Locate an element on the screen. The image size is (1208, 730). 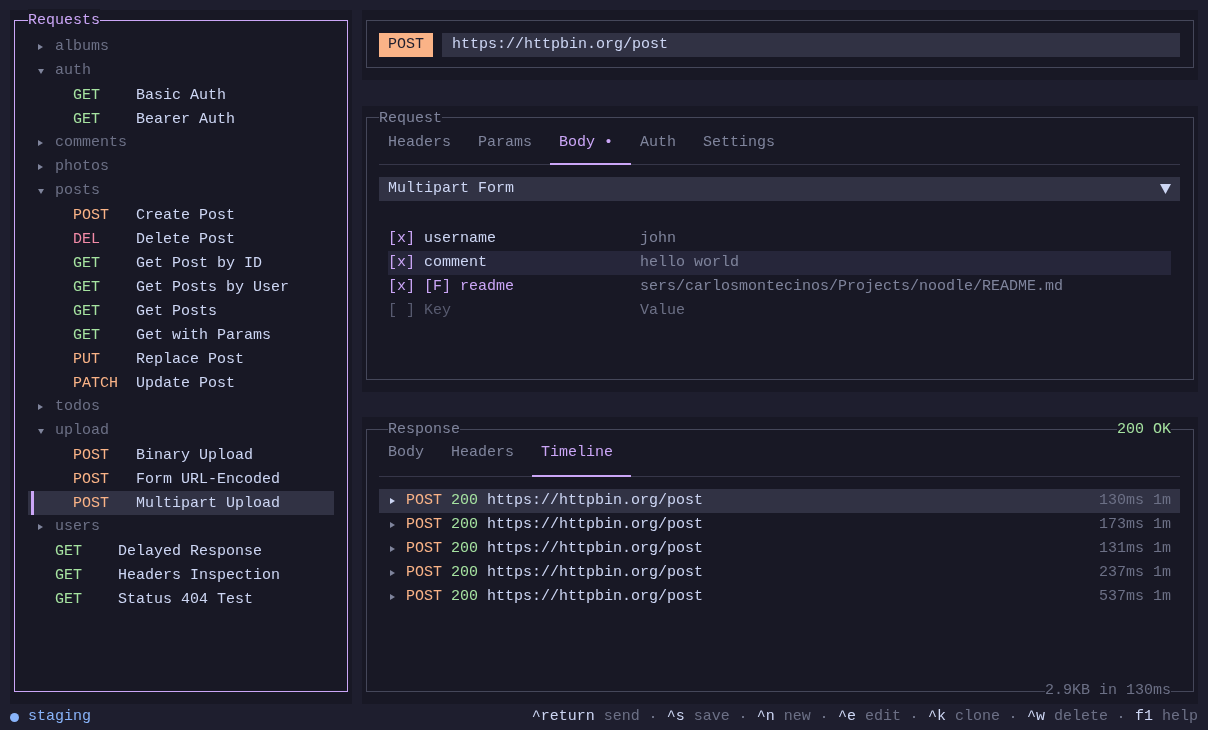
shortcut-key: f1 is located at coordinates (1143, 717).